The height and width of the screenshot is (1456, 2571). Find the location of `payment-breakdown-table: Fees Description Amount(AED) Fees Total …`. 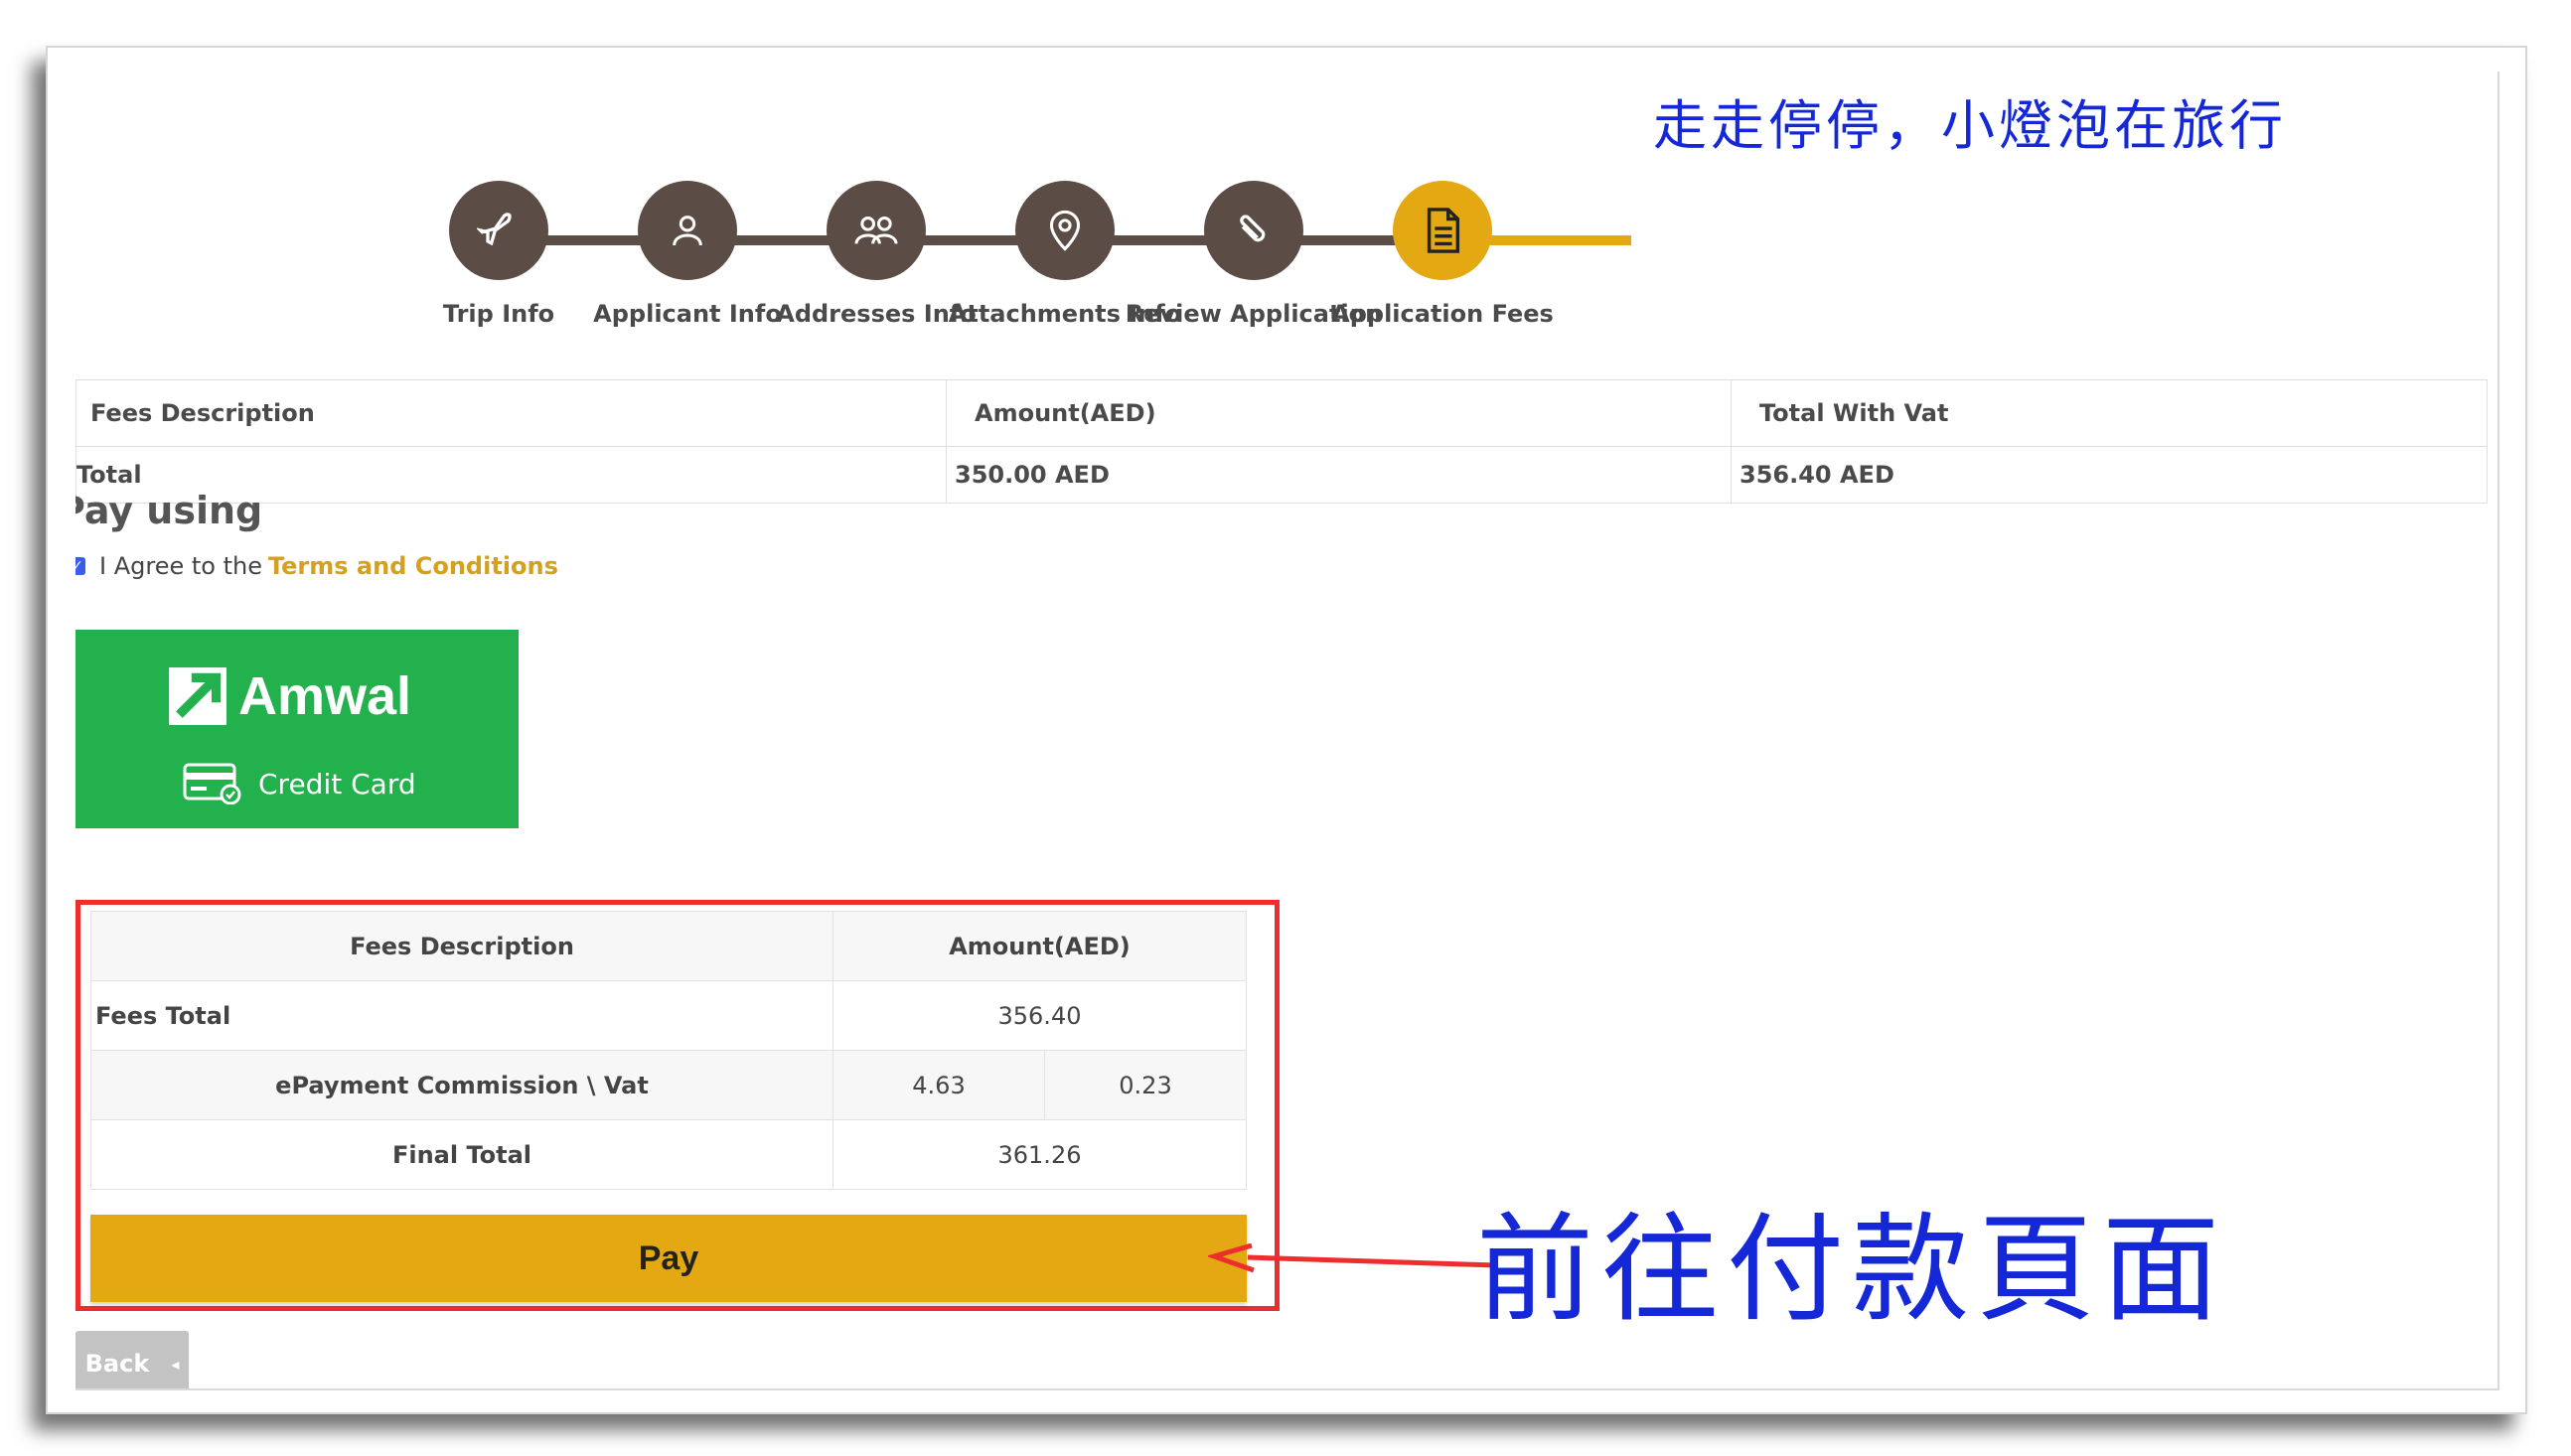

payment-breakdown-table: Fees Description Amount(AED) Fees Total … is located at coordinates (668, 1050).